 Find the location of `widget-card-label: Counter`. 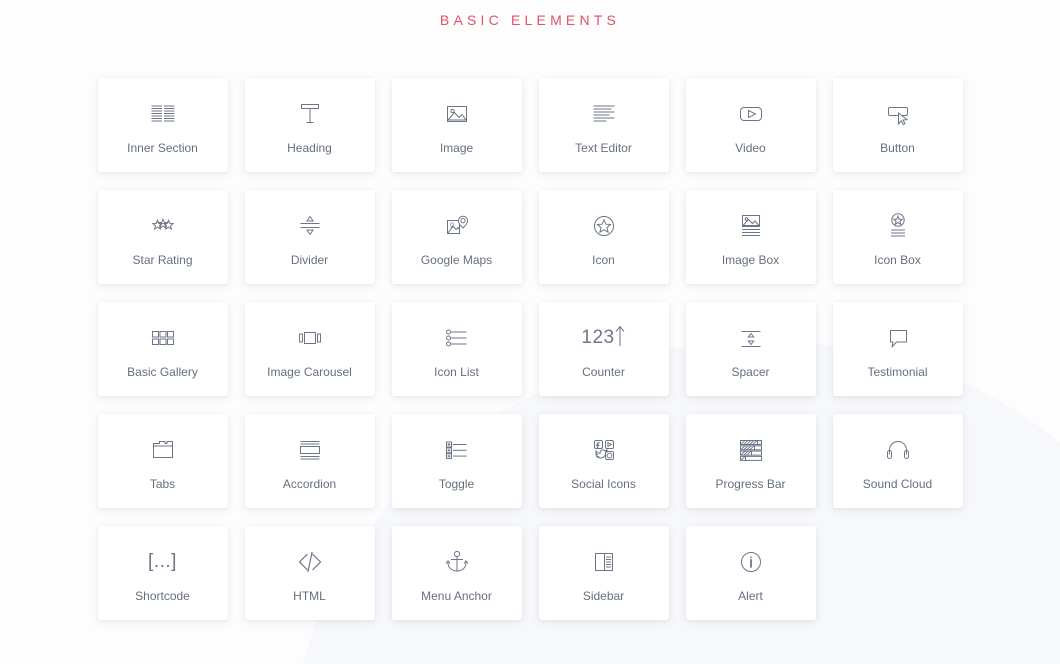

widget-card-label: Counter is located at coordinates (603, 371).